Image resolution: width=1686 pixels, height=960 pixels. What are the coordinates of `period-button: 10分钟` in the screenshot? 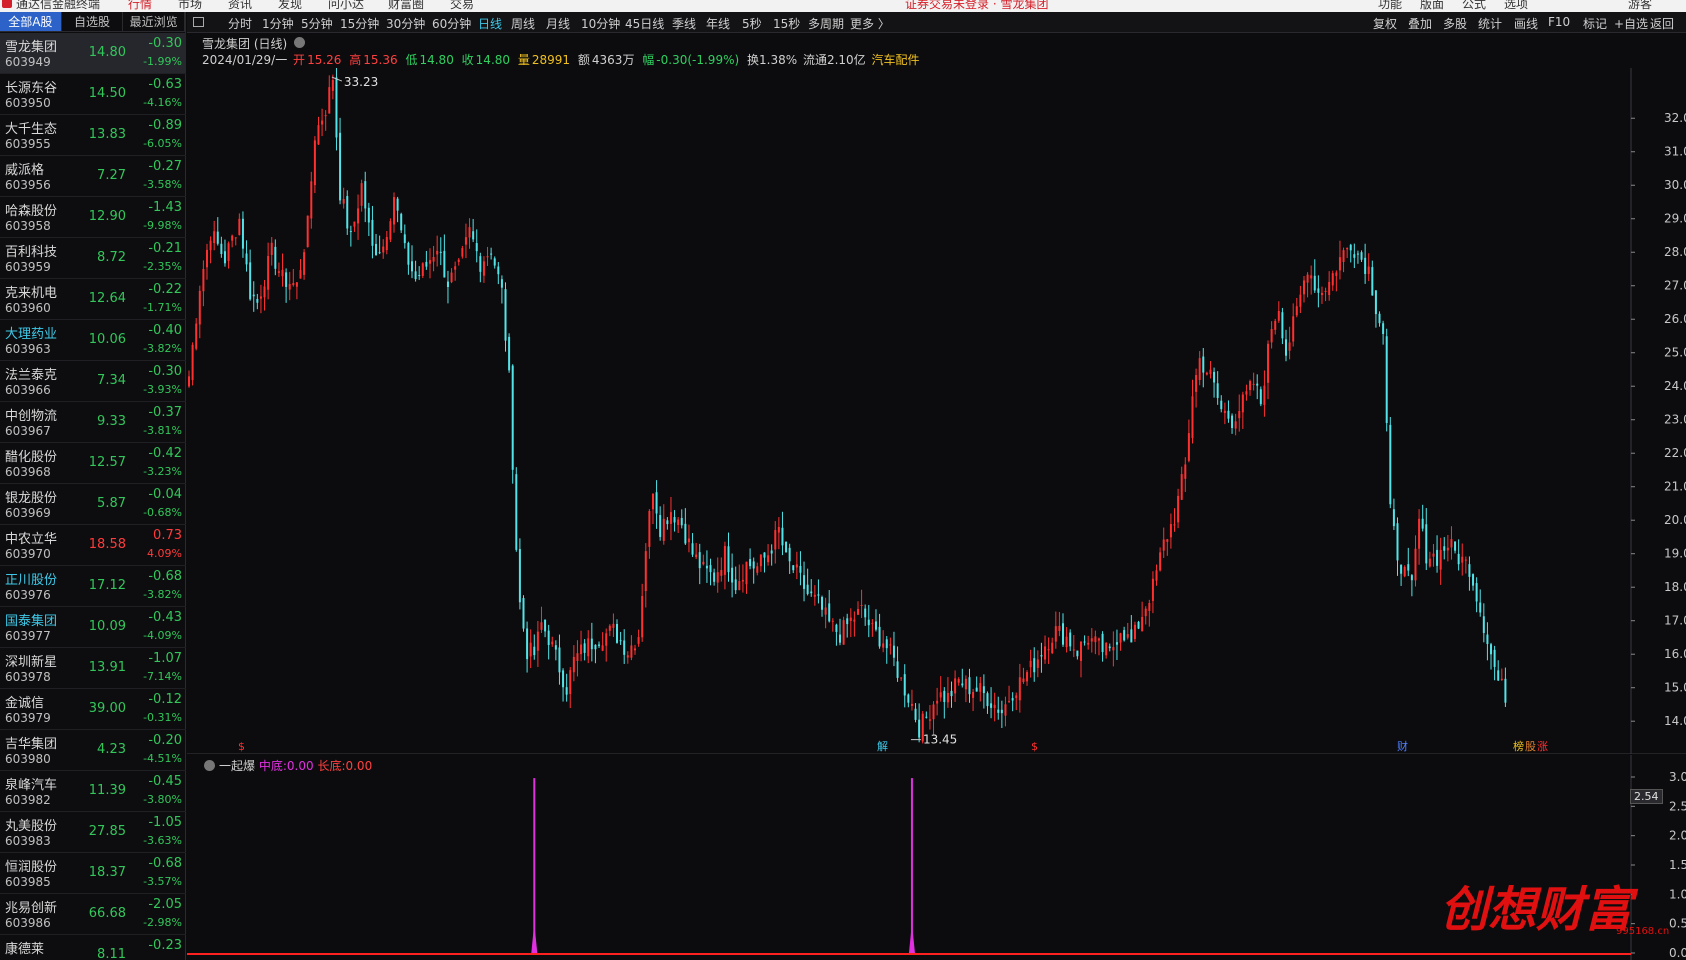 It's located at (600, 23).